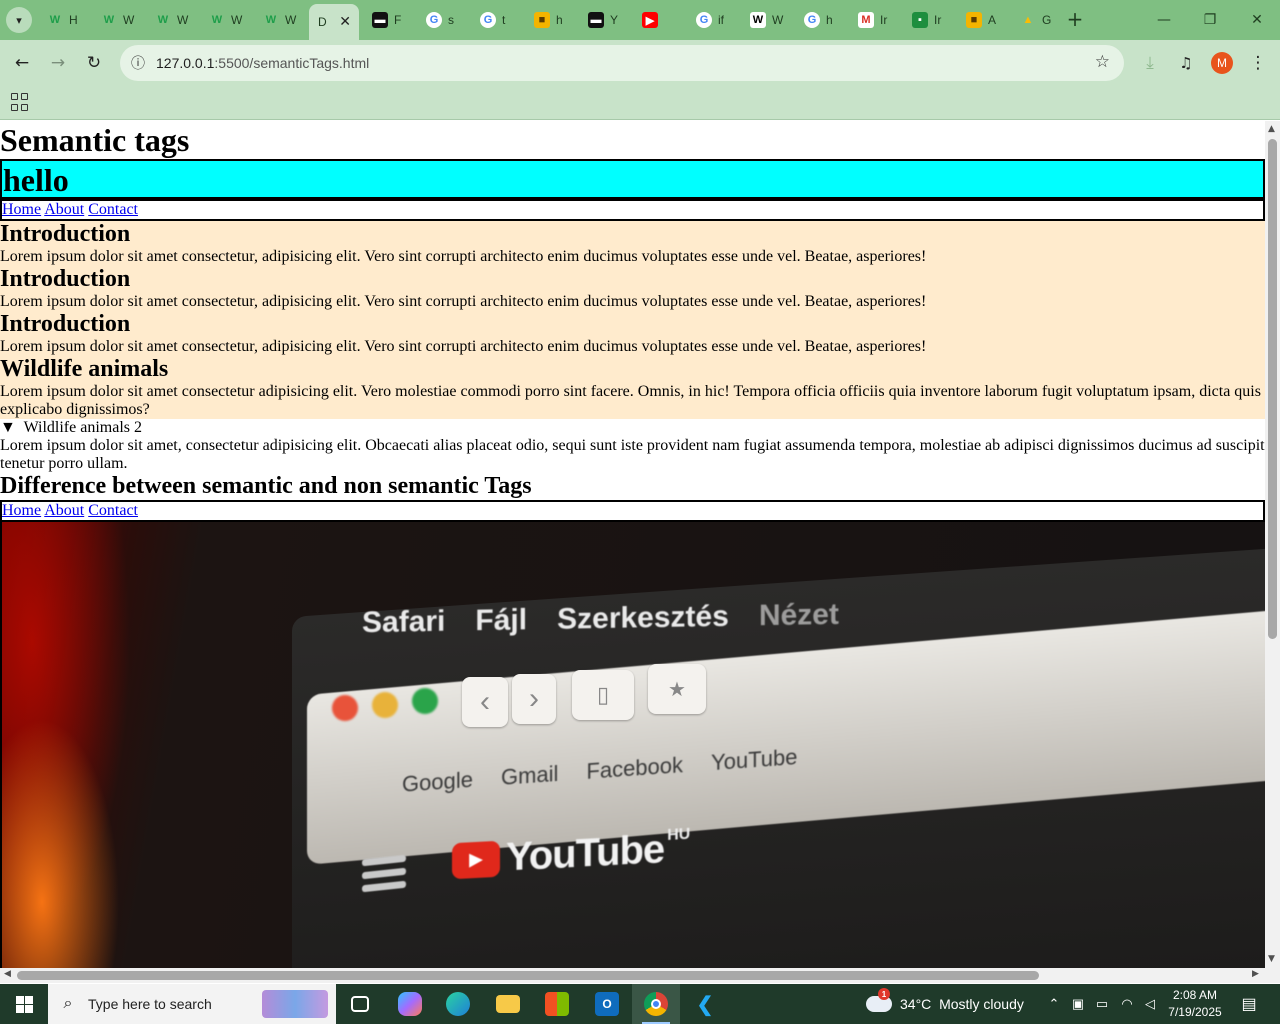 The height and width of the screenshot is (1024, 1280). Describe the element at coordinates (713, 20) in the screenshot. I see `browser-tab: Gif` at that location.